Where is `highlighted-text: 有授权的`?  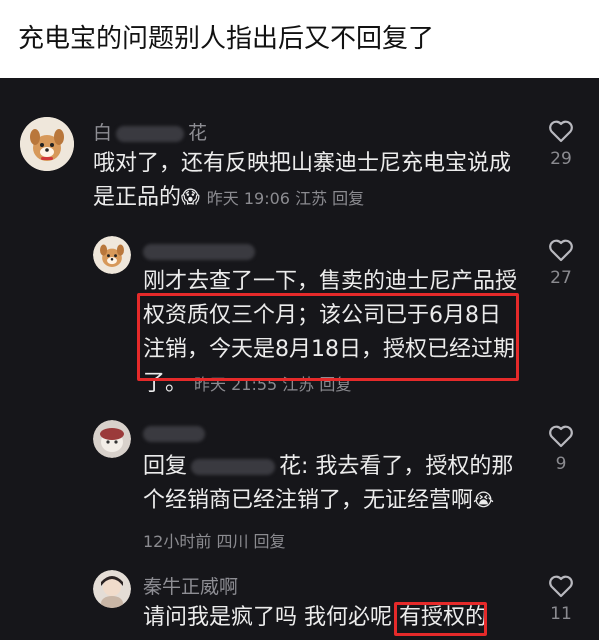
highlighted-text: 有授权的 is located at coordinates (443, 617).